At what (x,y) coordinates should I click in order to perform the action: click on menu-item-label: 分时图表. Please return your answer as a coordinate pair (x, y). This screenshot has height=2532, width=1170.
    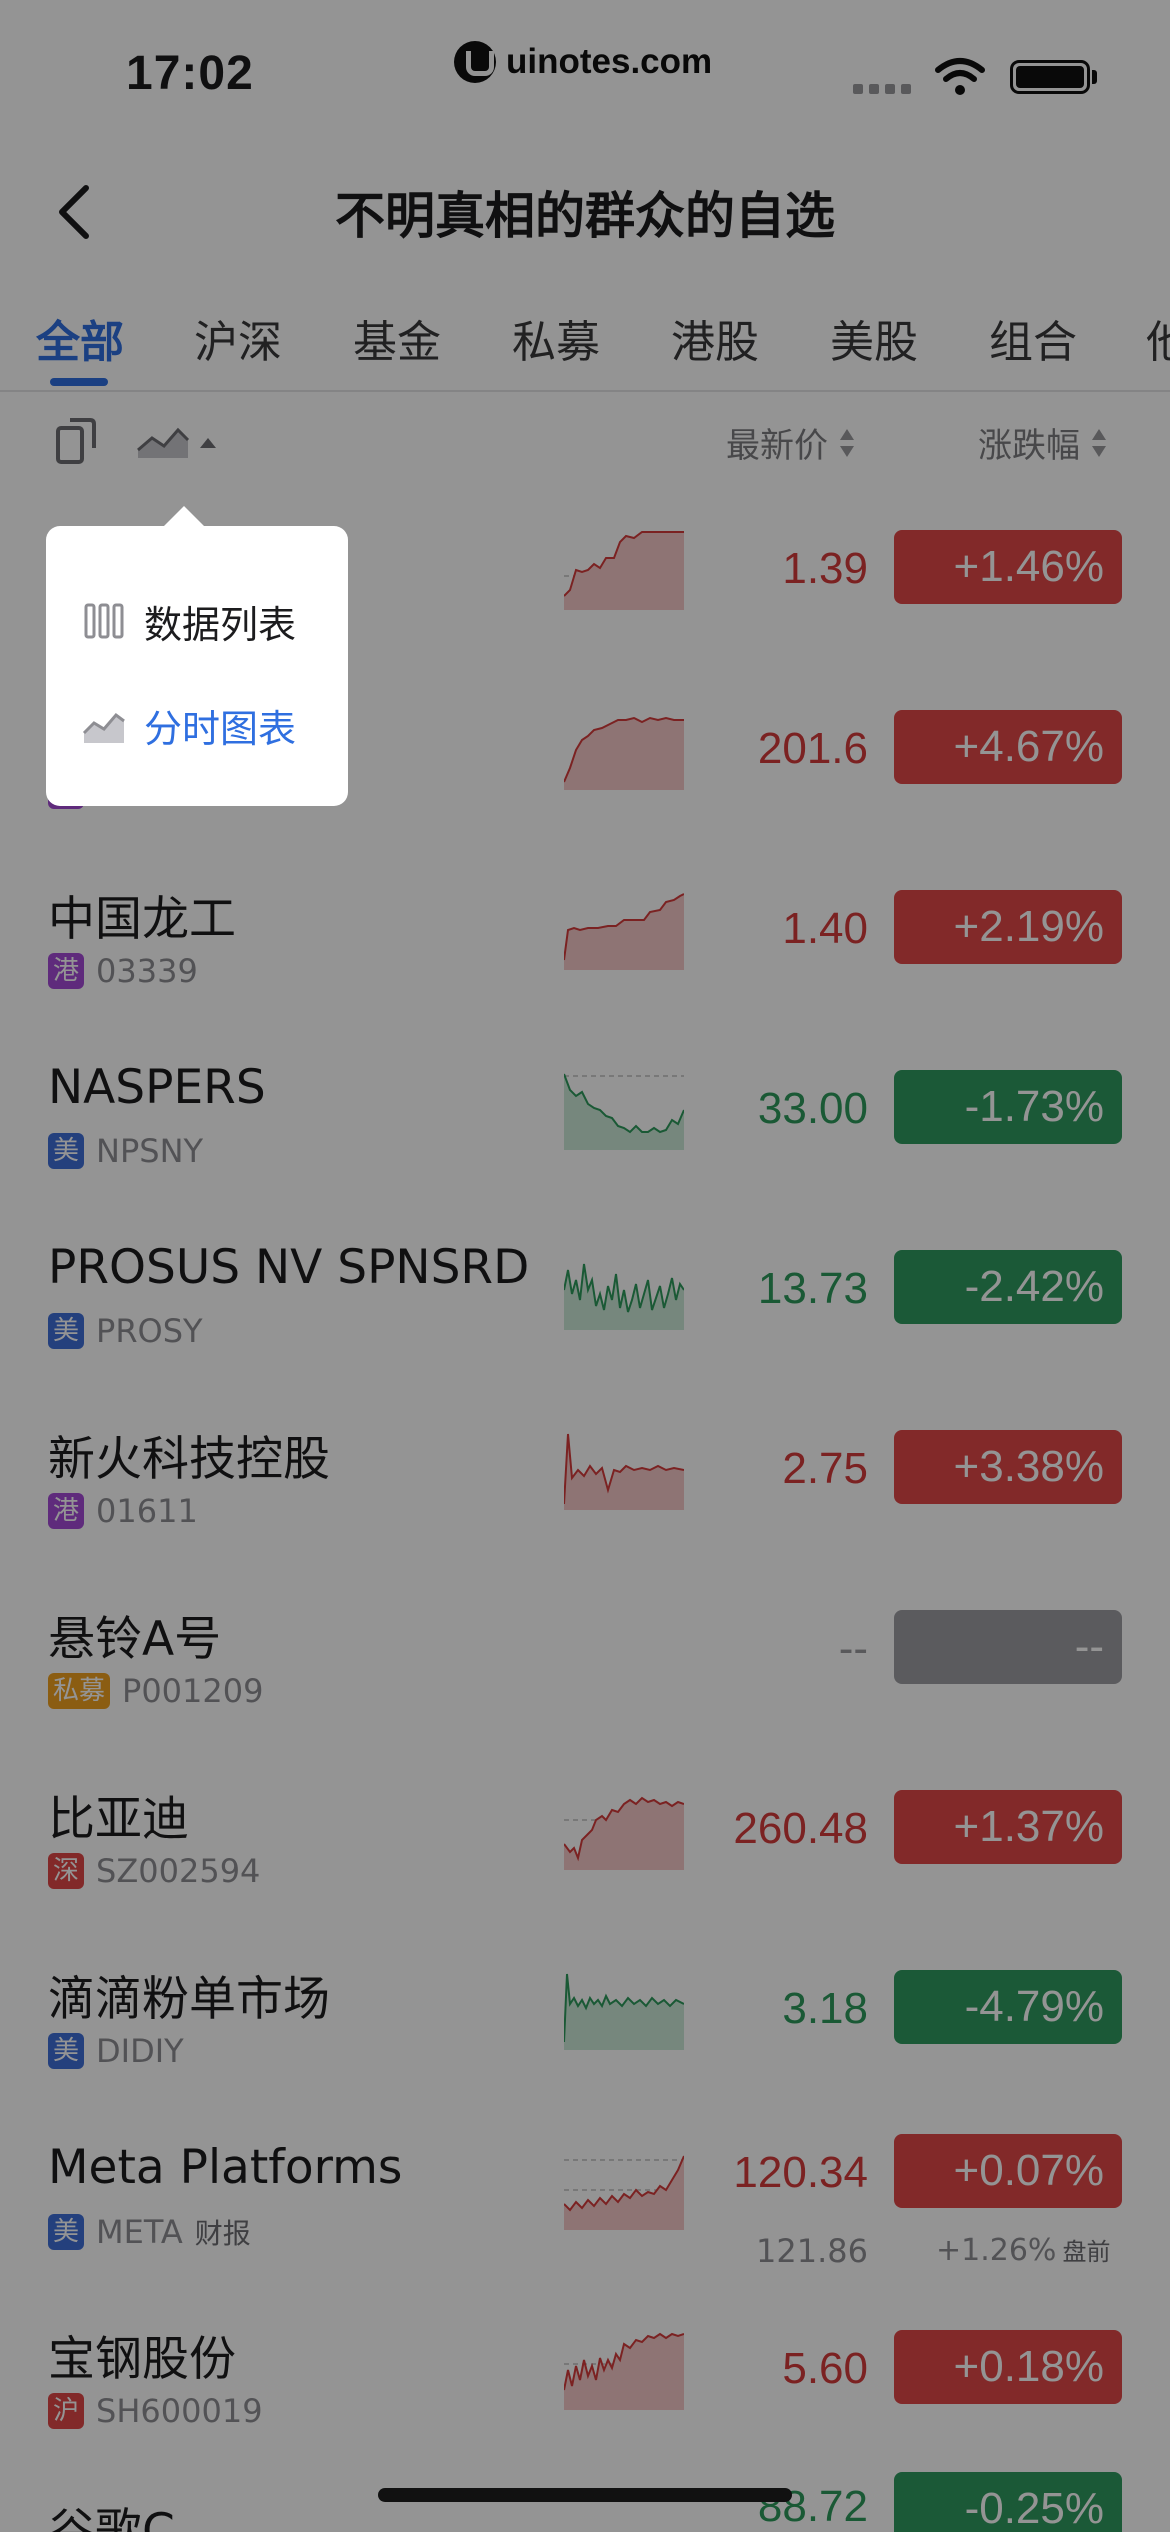
    Looking at the image, I should click on (220, 728).